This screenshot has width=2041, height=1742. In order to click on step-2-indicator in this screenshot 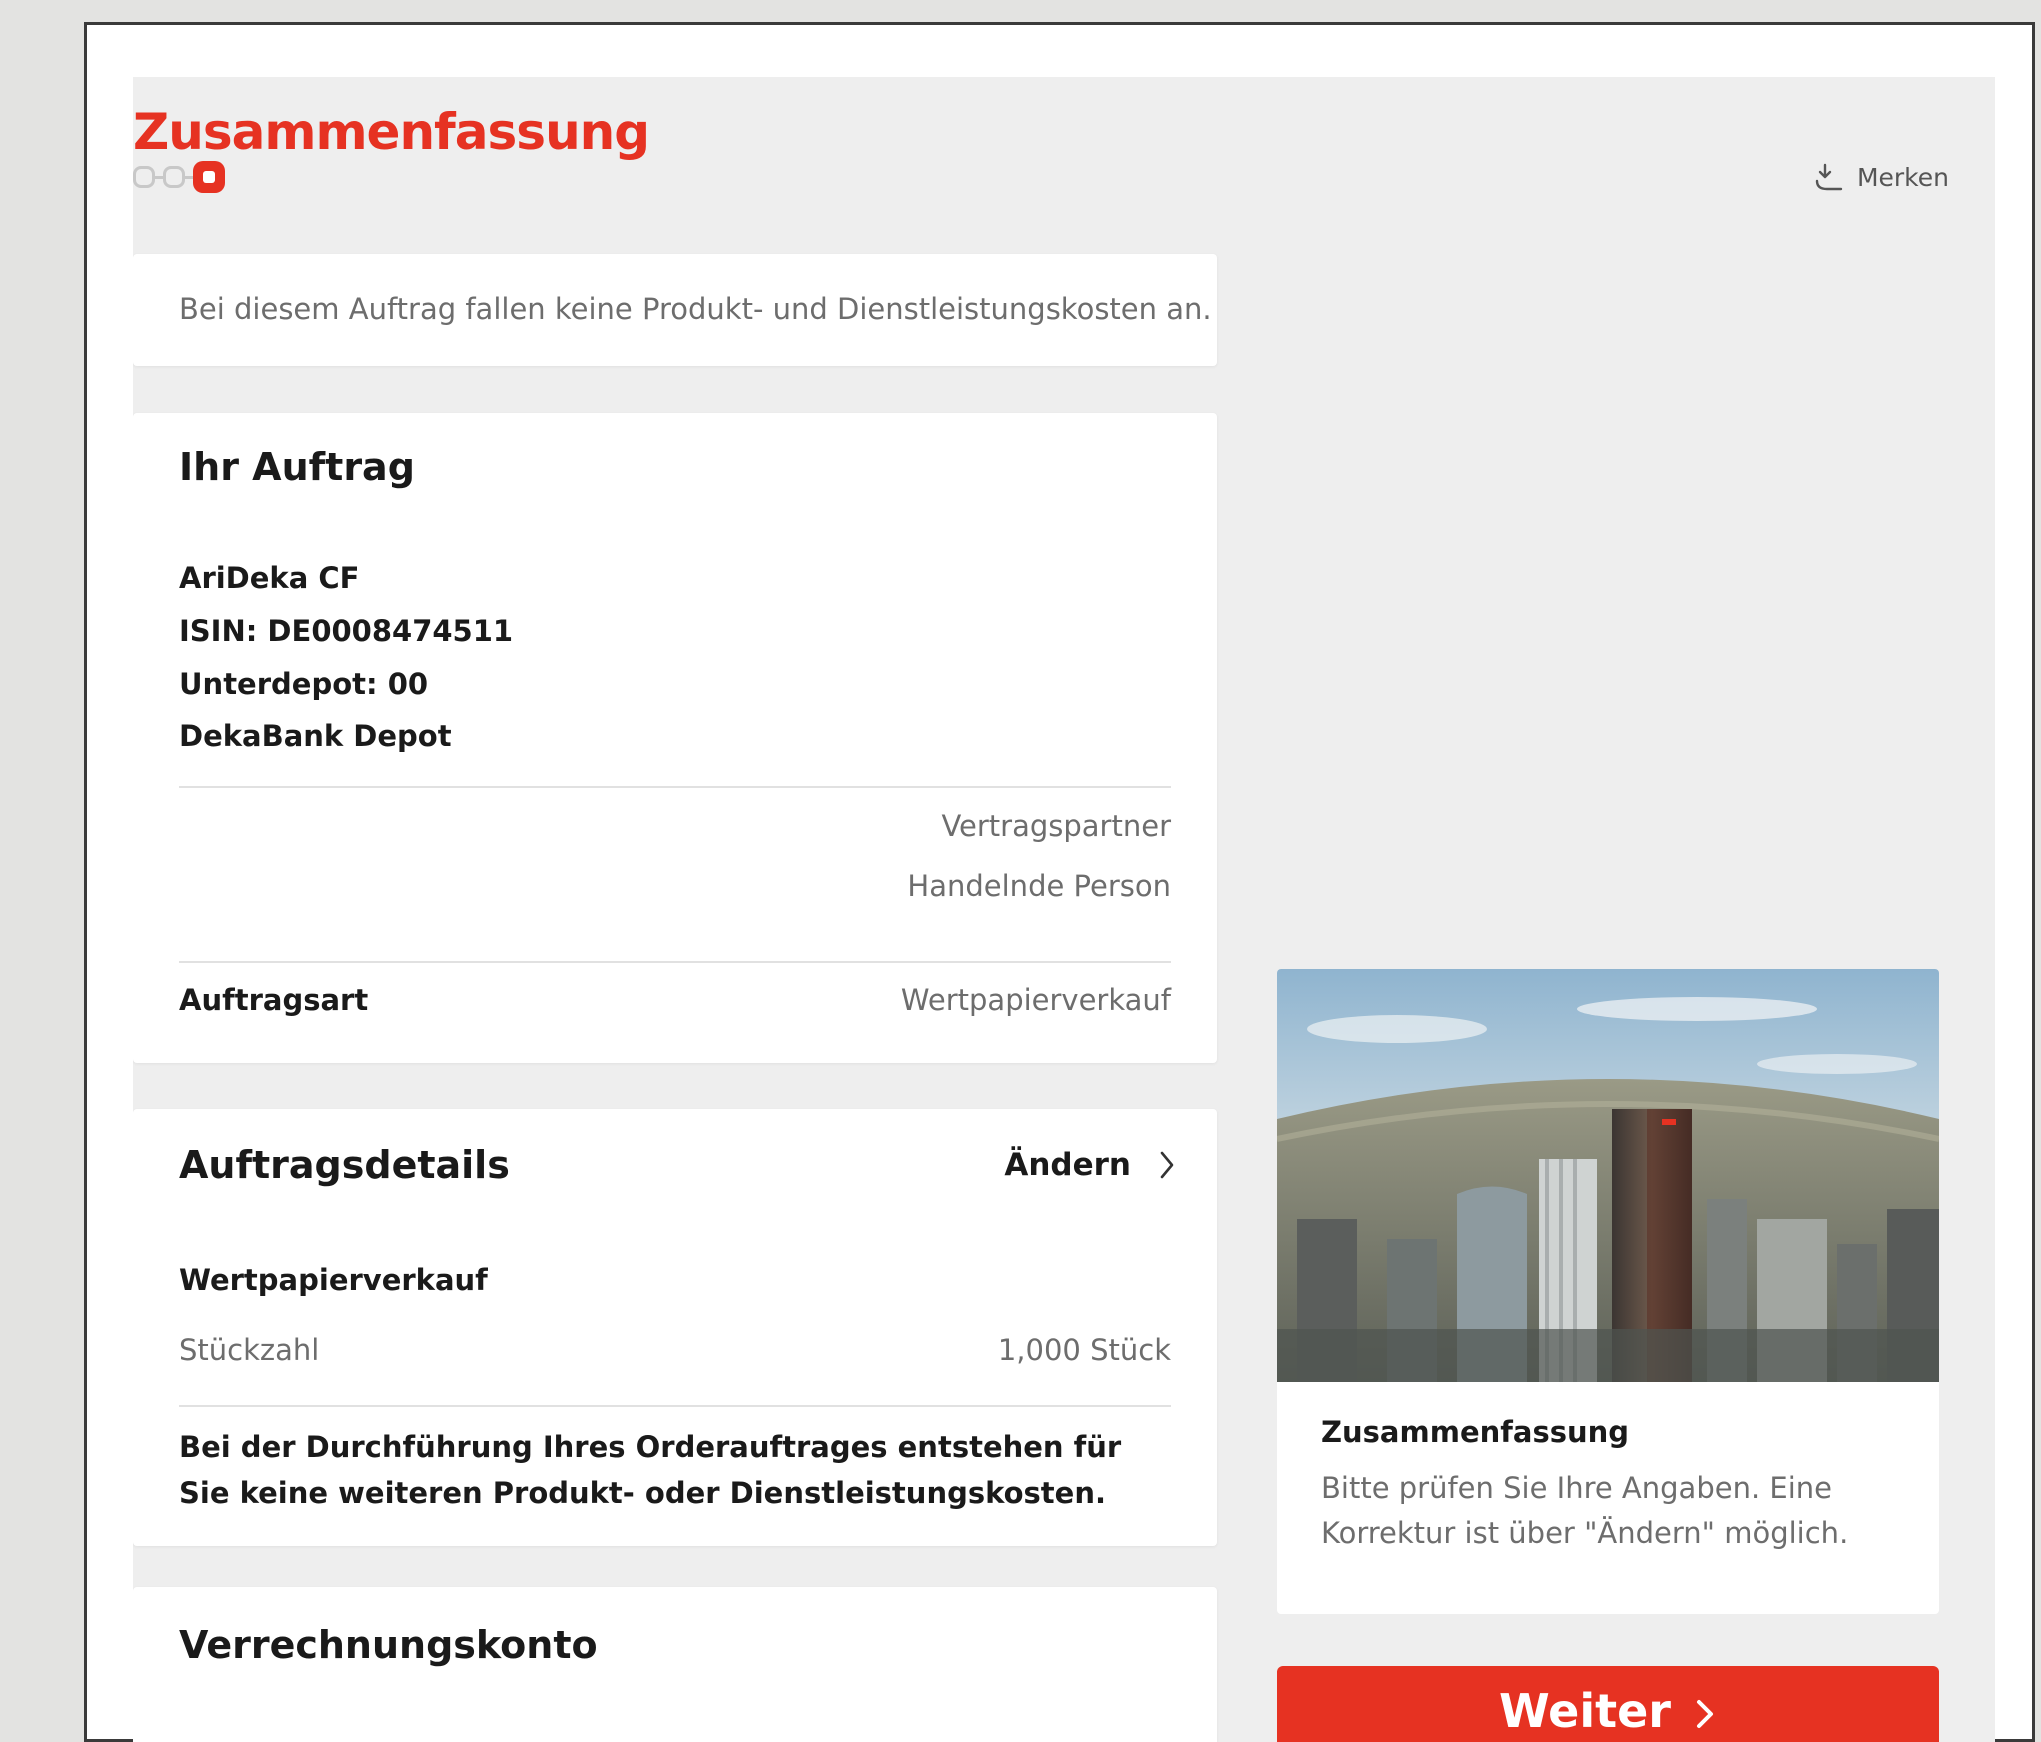, I will do `click(174, 177)`.